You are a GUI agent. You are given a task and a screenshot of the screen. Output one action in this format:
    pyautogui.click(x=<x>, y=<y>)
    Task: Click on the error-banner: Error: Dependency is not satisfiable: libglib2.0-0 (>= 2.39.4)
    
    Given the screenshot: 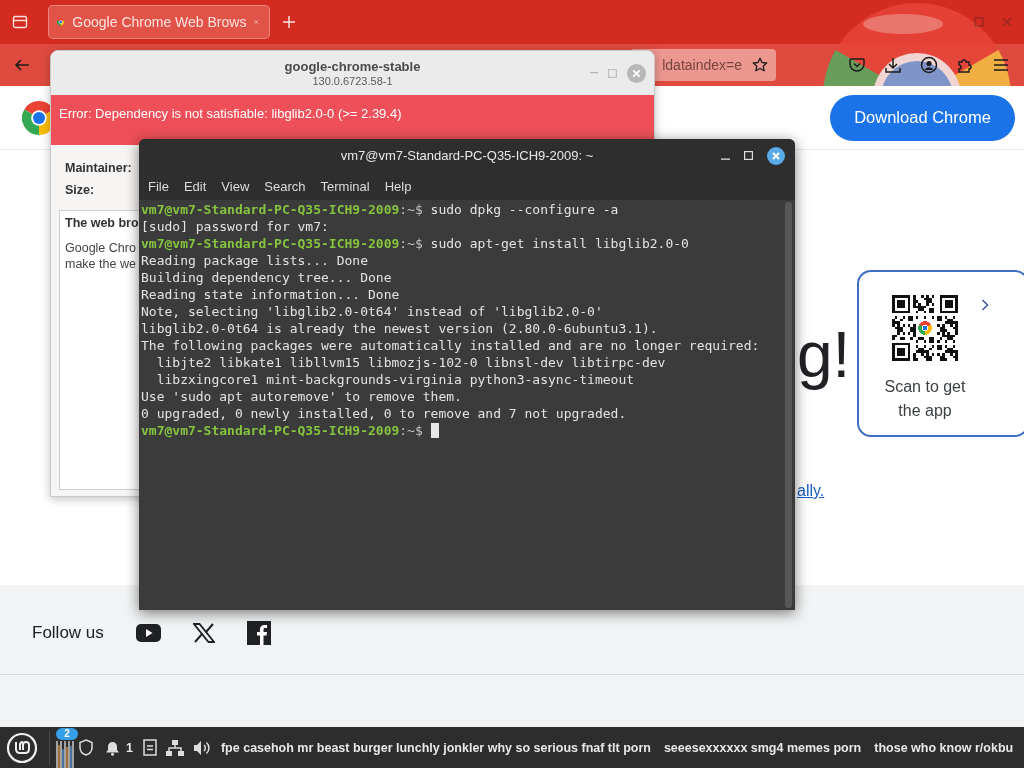 What is the action you would take?
    pyautogui.click(x=352, y=120)
    